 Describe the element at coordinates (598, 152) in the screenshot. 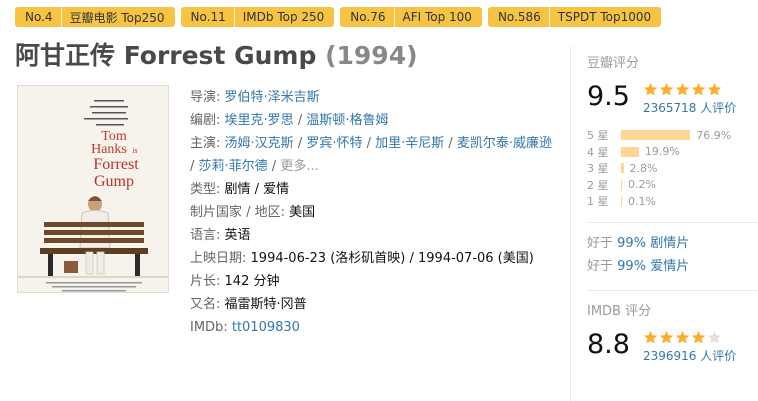

I see `dist-label: 4 星` at that location.